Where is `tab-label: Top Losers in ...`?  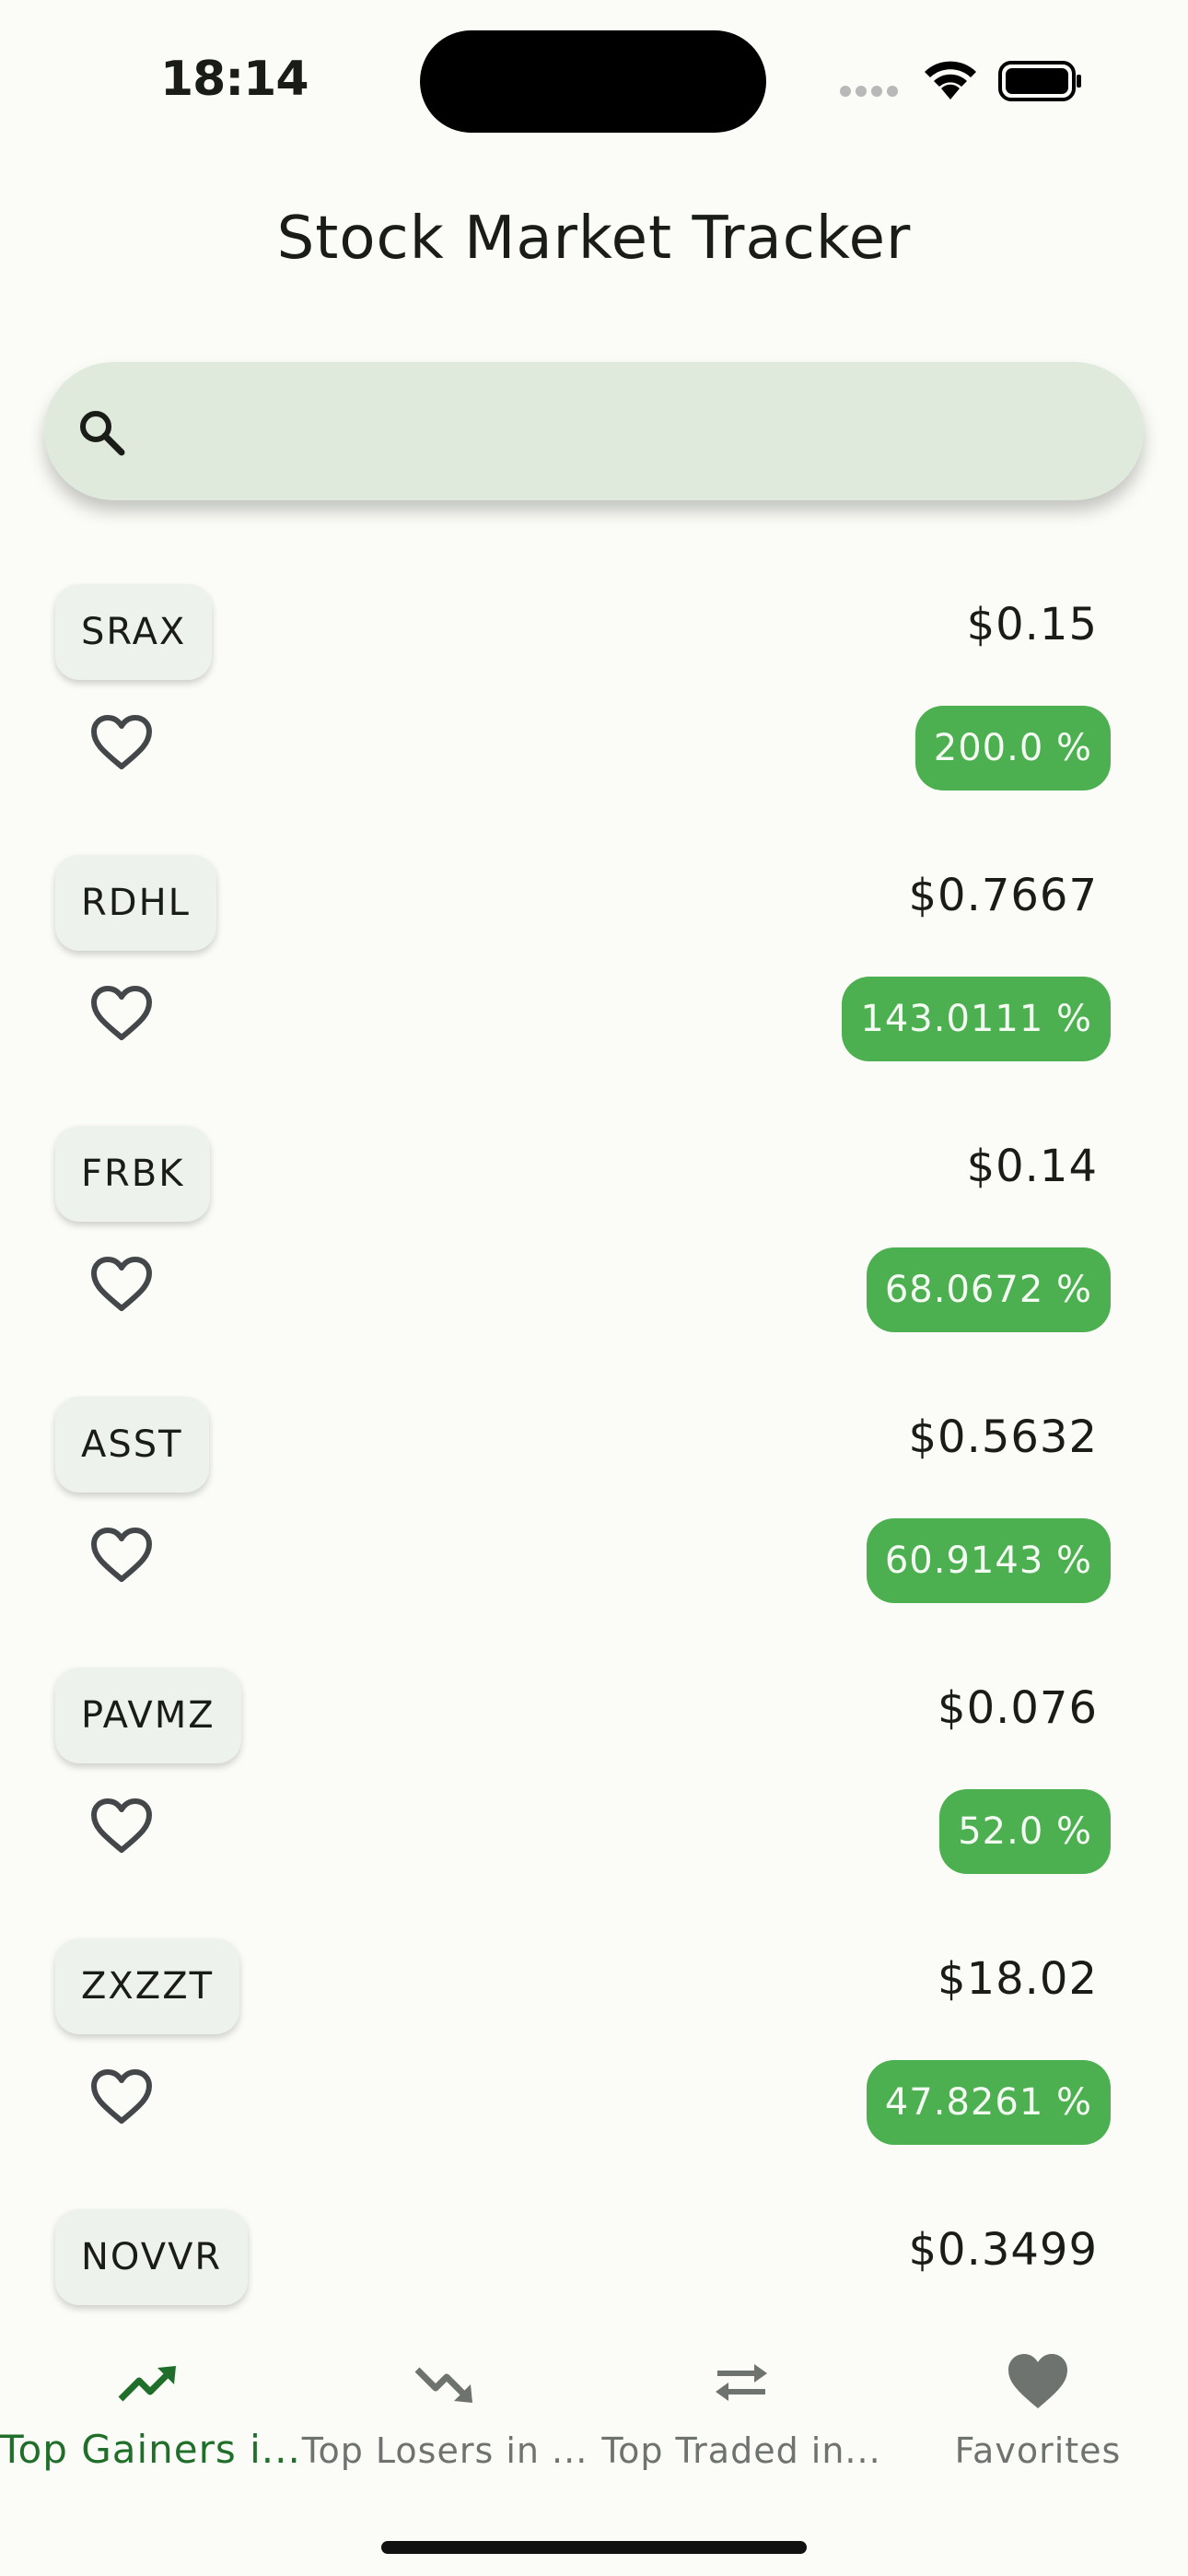 tab-label: Top Losers in ... is located at coordinates (444, 2450).